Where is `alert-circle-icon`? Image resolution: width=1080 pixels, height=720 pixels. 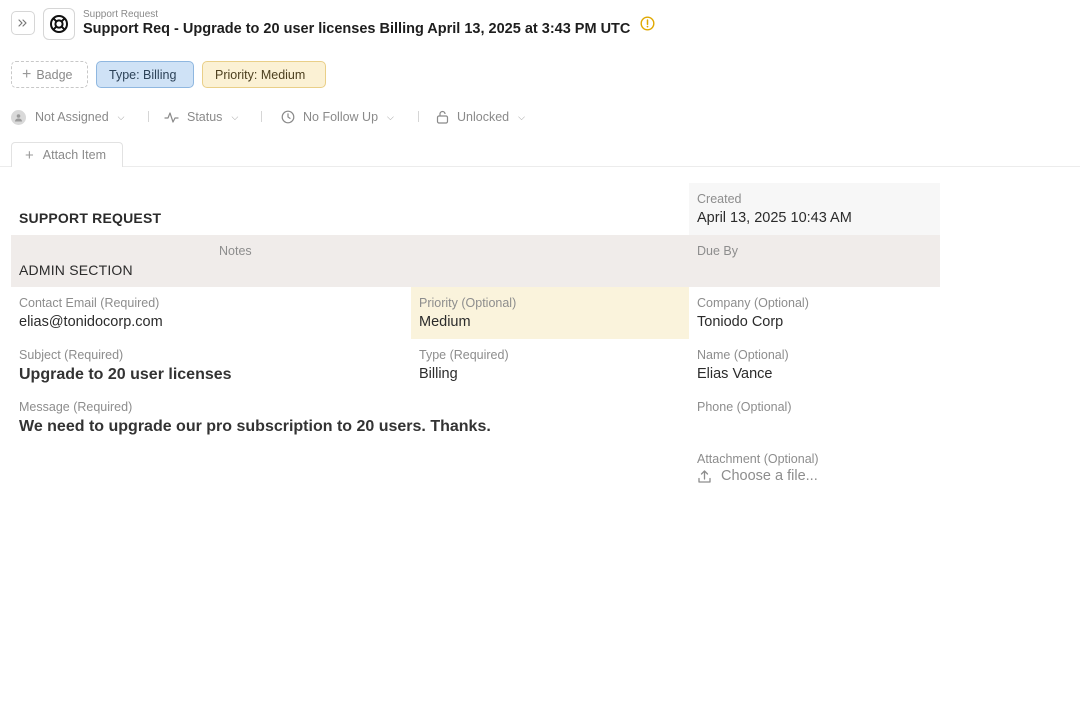
alert-circle-icon is located at coordinates (647, 23).